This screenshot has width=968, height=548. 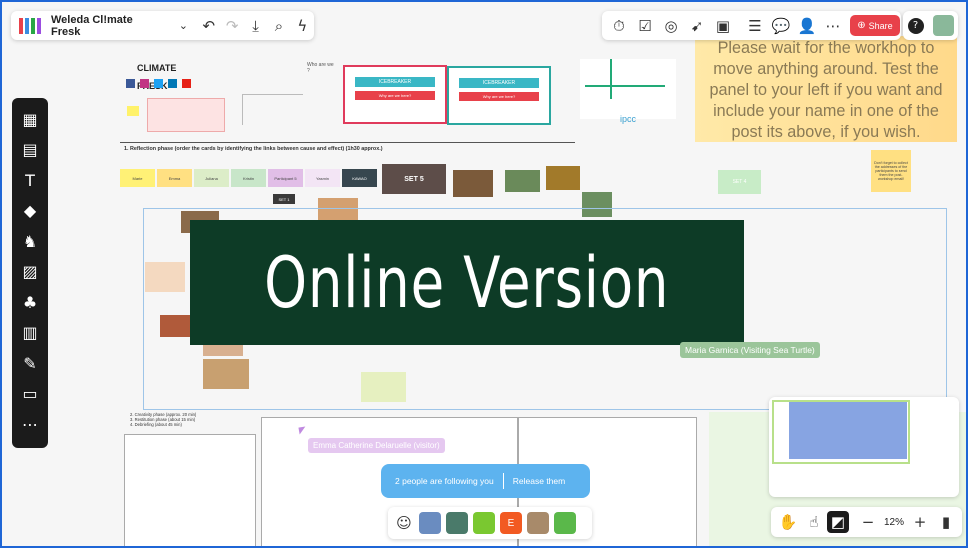 I want to click on release-button: Release them, so click(x=539, y=481).